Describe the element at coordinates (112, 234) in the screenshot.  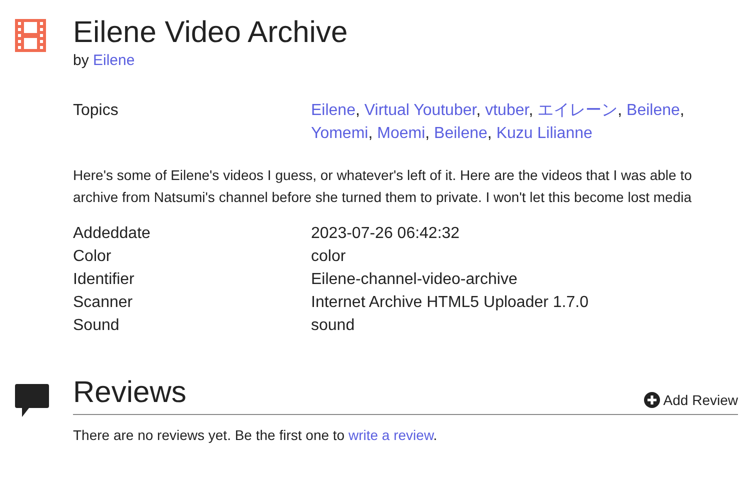
I see `metadata-label: Addeddate` at that location.